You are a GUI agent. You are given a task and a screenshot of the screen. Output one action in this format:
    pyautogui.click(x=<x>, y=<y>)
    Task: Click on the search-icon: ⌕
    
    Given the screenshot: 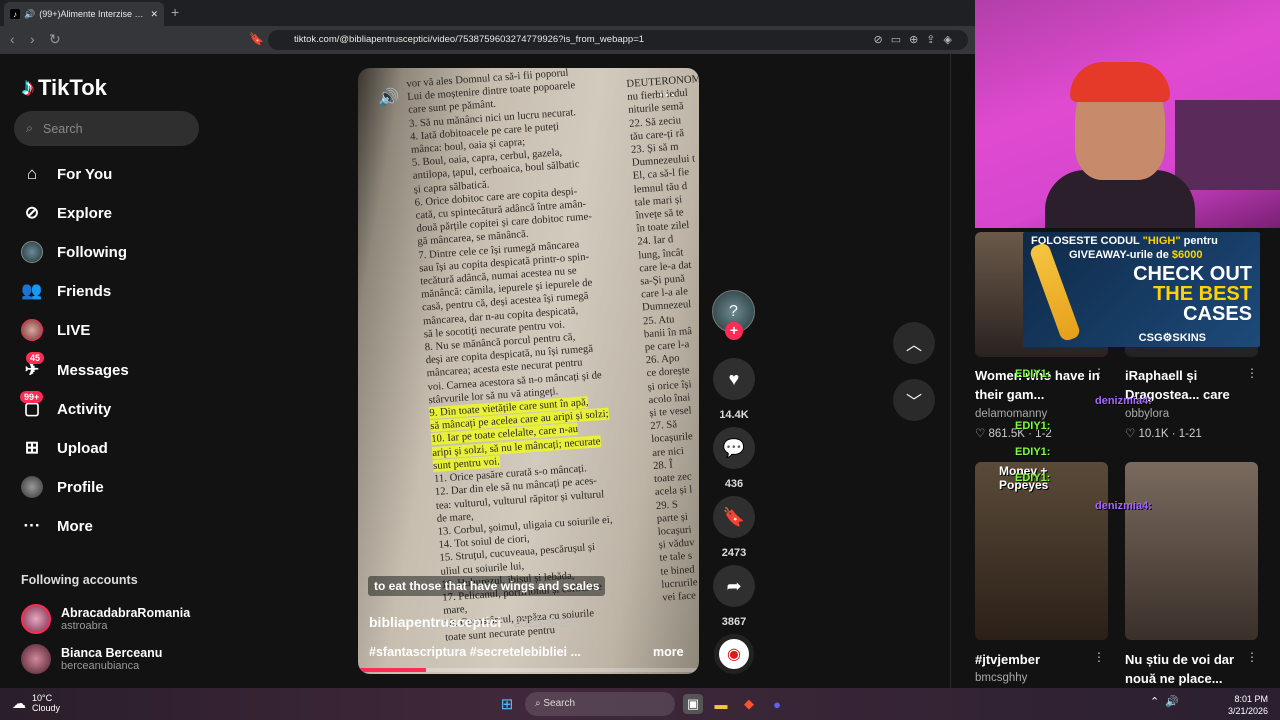 What is the action you would take?
    pyautogui.click(x=30, y=128)
    